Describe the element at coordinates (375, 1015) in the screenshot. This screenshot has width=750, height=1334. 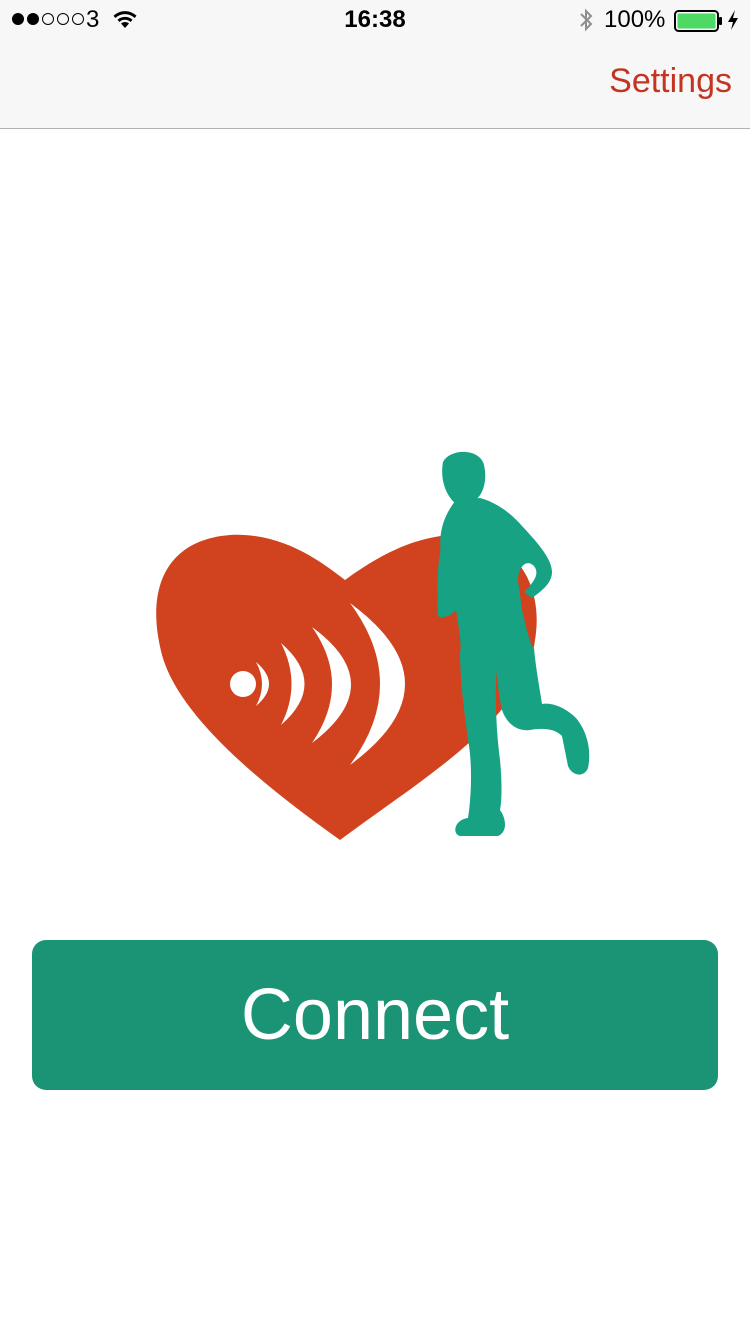
I see `connect-button: Connect` at that location.